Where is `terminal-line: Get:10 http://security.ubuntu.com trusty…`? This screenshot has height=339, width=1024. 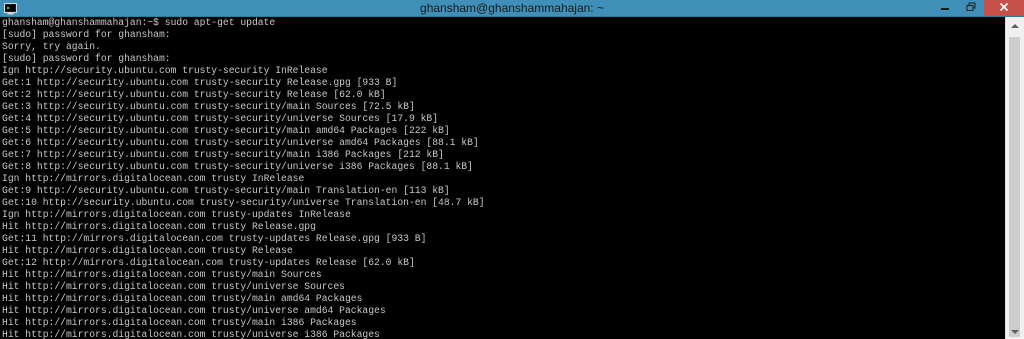
terminal-line: Get:10 http://security.ubuntu.com trusty… is located at coordinates (243, 202).